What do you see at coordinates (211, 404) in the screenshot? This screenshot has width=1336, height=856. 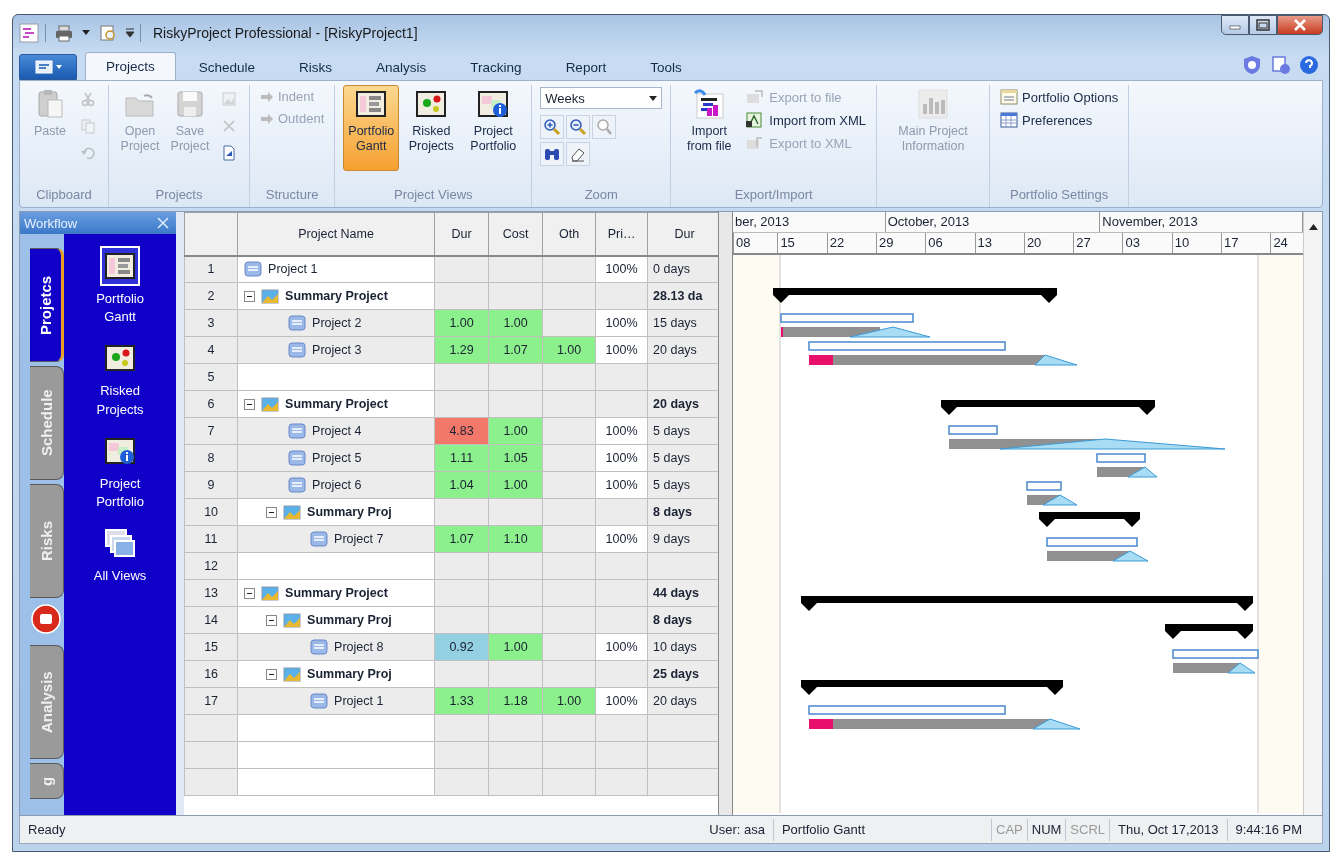 I see `row-number: 6` at bounding box center [211, 404].